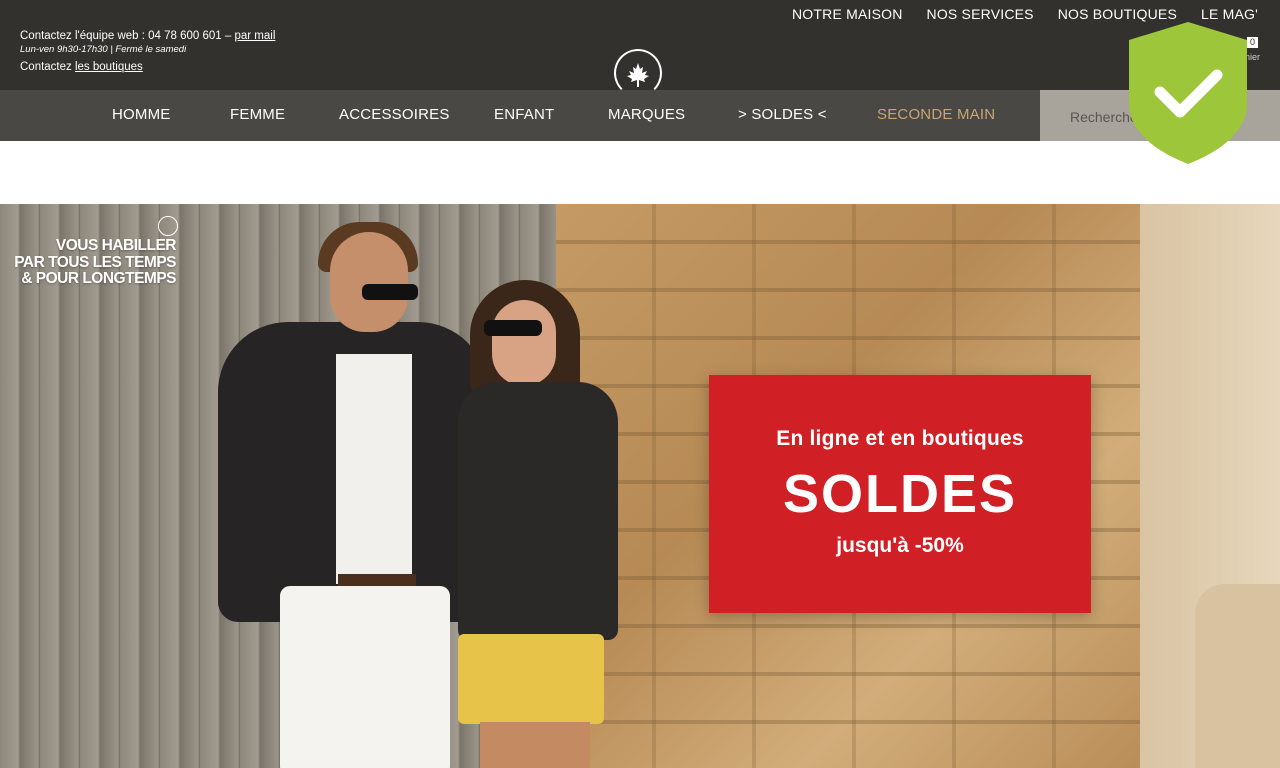  What do you see at coordinates (782, 114) in the screenshot?
I see `nav-item-soldes: > SOLDES <` at bounding box center [782, 114].